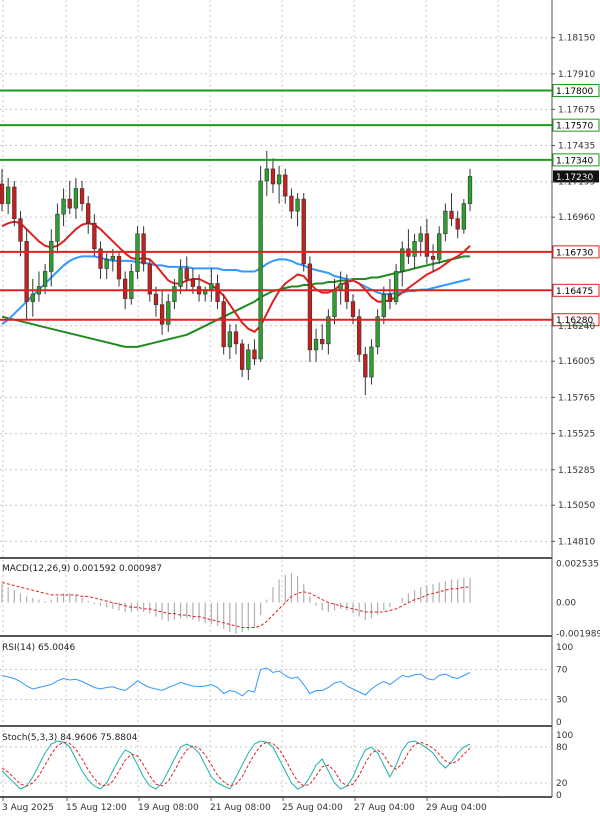 The image size is (600, 817). What do you see at coordinates (576, 506) in the screenshot?
I see `price-tick-label: 1.15050` at bounding box center [576, 506].